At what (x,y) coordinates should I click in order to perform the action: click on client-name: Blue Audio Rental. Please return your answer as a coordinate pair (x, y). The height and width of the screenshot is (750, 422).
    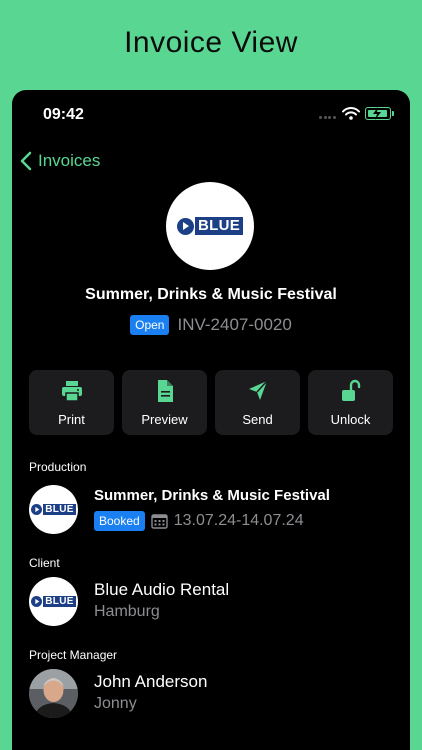
    Looking at the image, I should click on (162, 589).